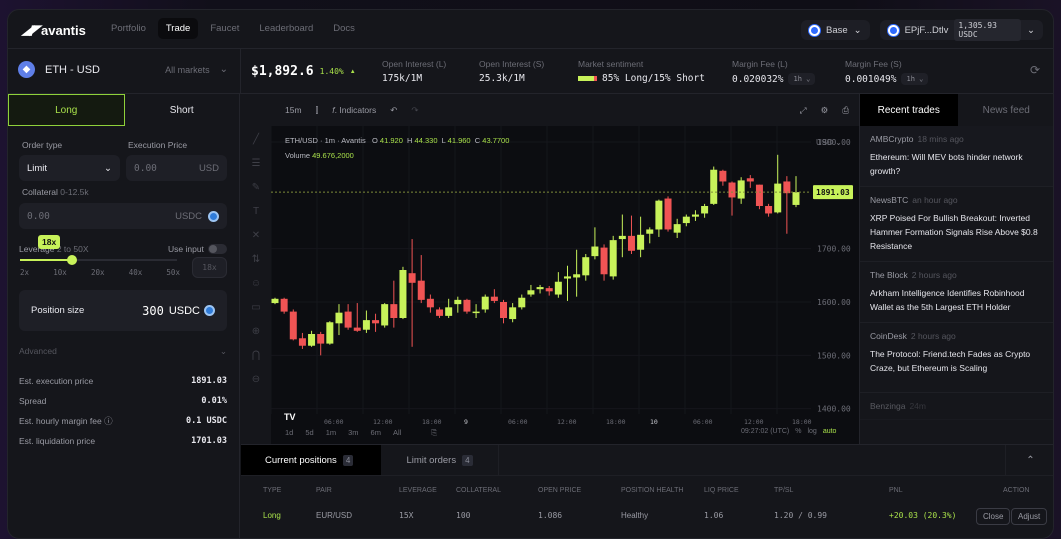 The image size is (1061, 539). Describe the element at coordinates (1035, 70) in the screenshot. I see `refresh-icon: ⟳` at that location.